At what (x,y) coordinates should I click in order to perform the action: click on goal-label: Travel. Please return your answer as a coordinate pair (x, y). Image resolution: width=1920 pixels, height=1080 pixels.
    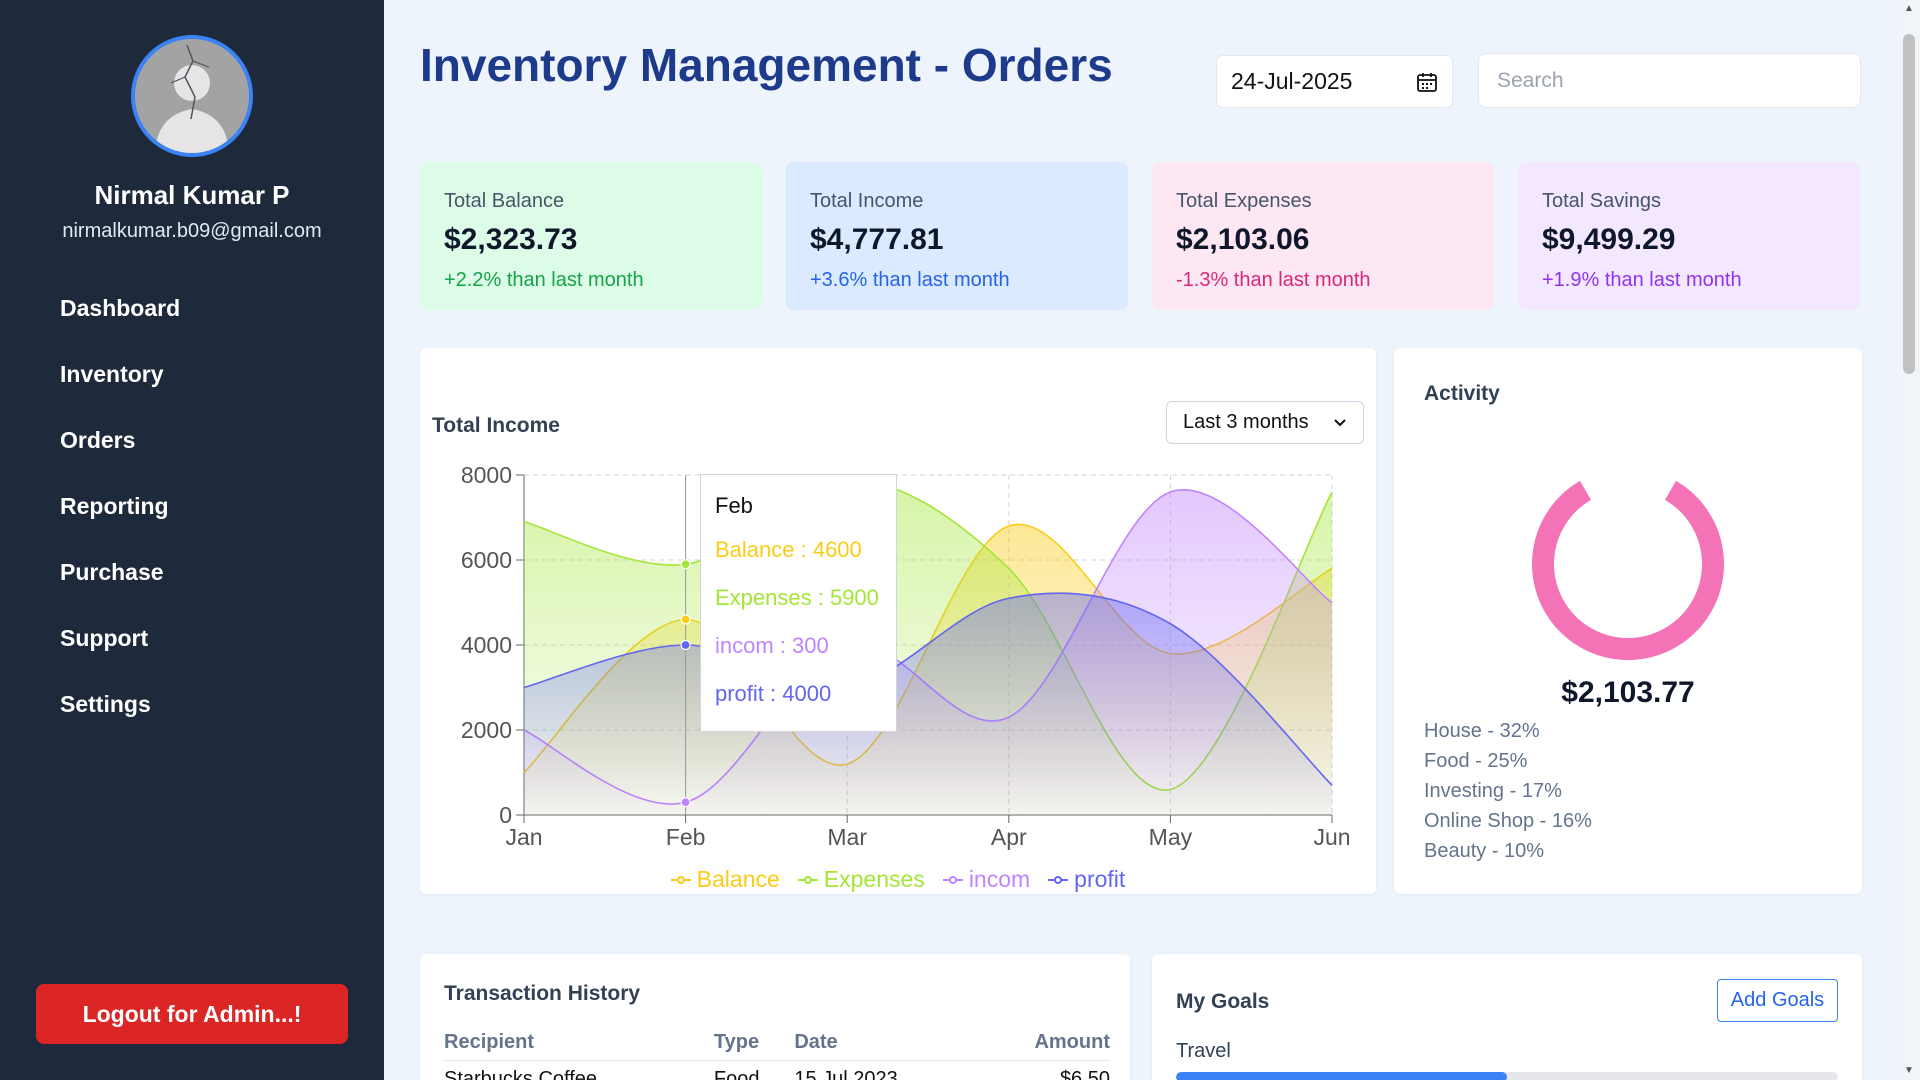
    Looking at the image, I should click on (1203, 1051).